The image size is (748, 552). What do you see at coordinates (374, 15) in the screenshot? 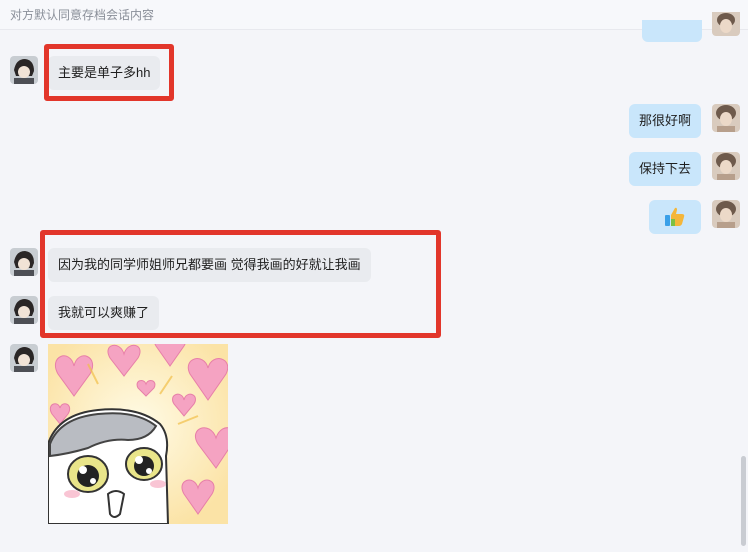
I see `archive-notice-bar: 对方默认同意存档会话内容` at bounding box center [374, 15].